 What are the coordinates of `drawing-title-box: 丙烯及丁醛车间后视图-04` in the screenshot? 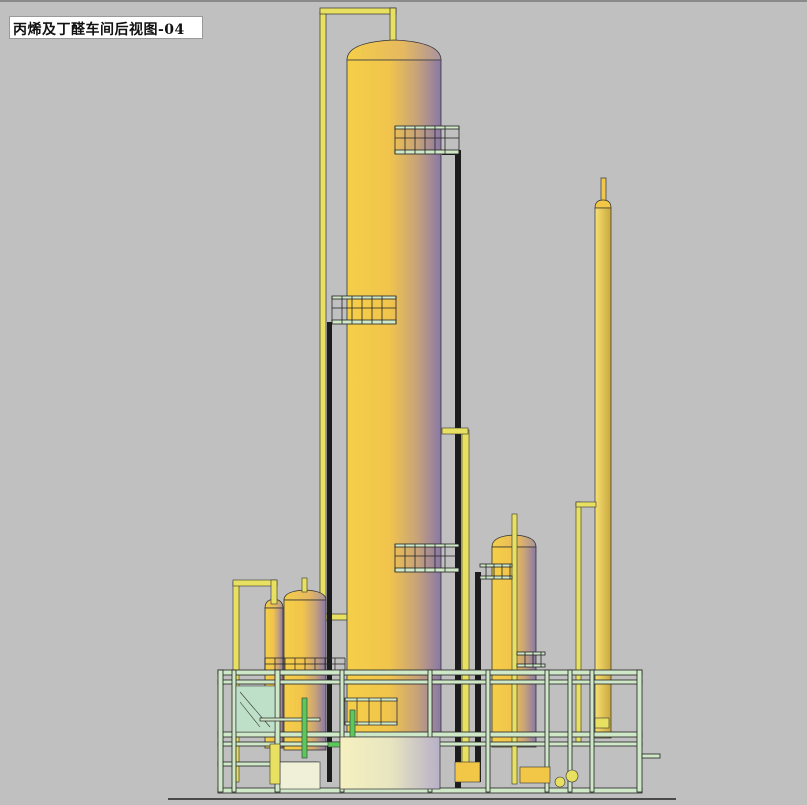 It's located at (106, 27).